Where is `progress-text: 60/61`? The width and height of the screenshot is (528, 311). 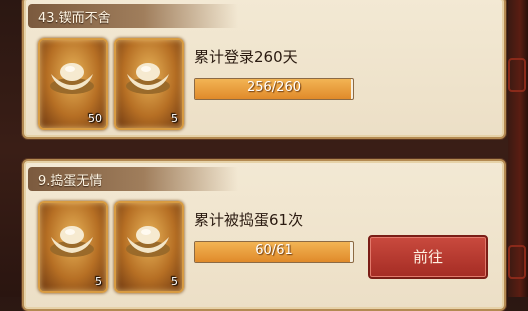 progress-text: 60/61 is located at coordinates (274, 250).